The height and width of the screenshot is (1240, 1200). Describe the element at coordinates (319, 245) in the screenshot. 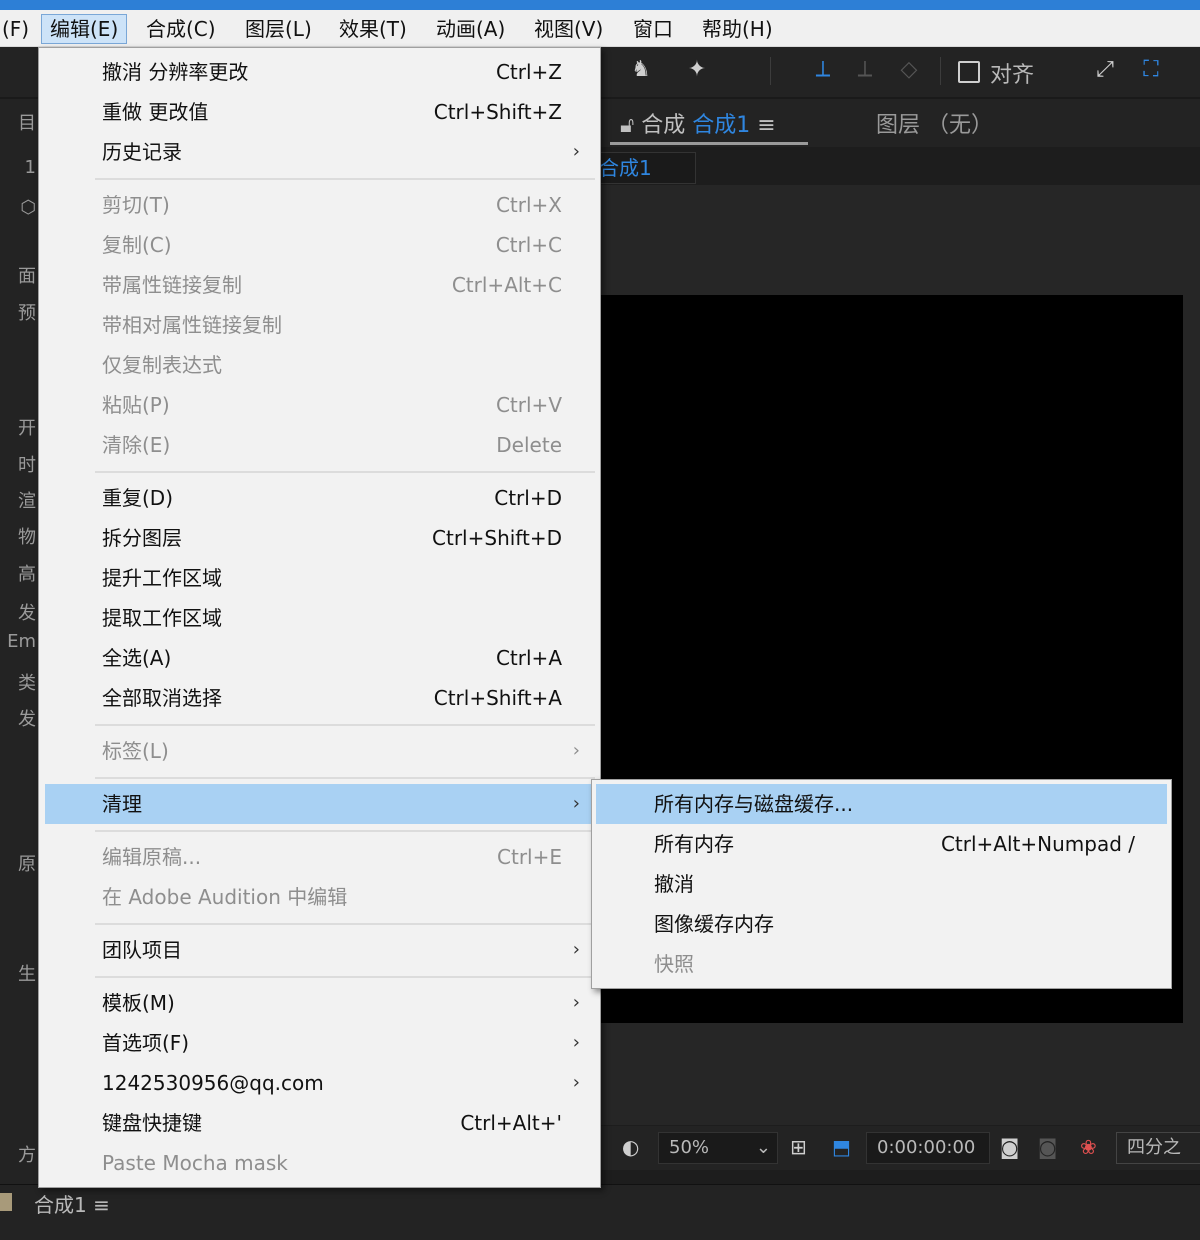

I see `menu-item-copy: 复制(C) Ctrl+C` at that location.